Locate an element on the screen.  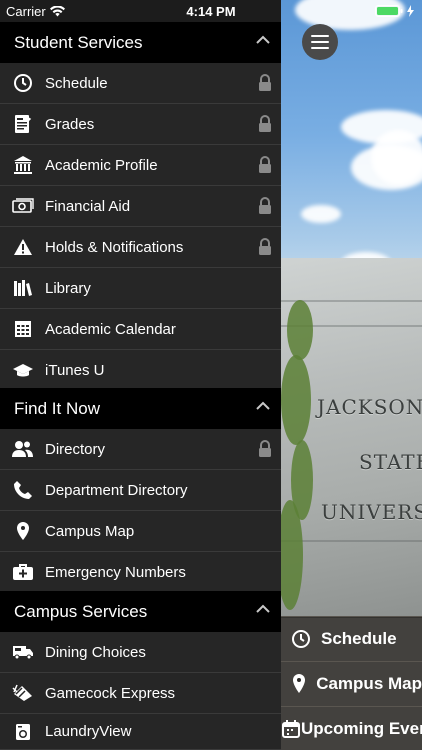
menu-item-label: Schedule is located at coordinates (76, 83).